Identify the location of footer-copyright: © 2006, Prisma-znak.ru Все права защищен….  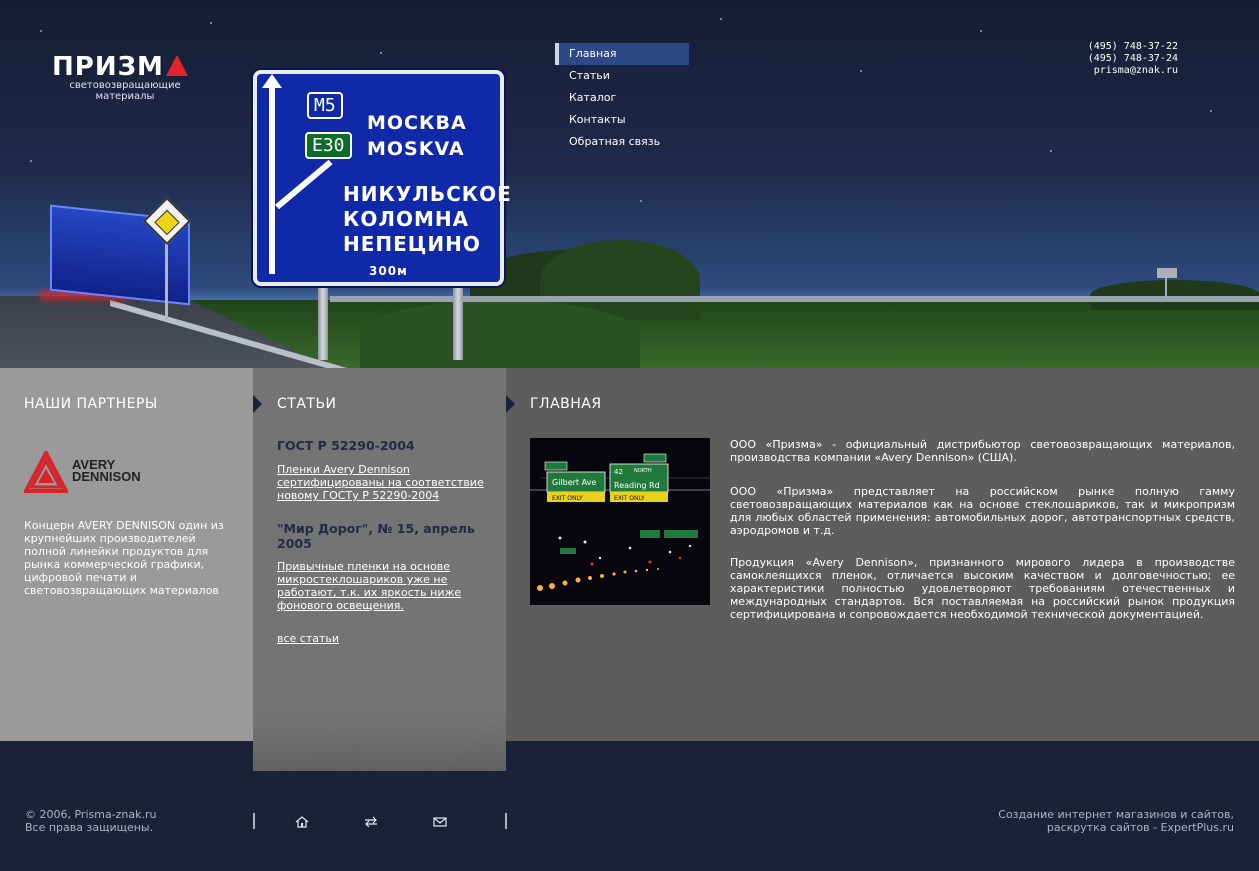
(91, 821).